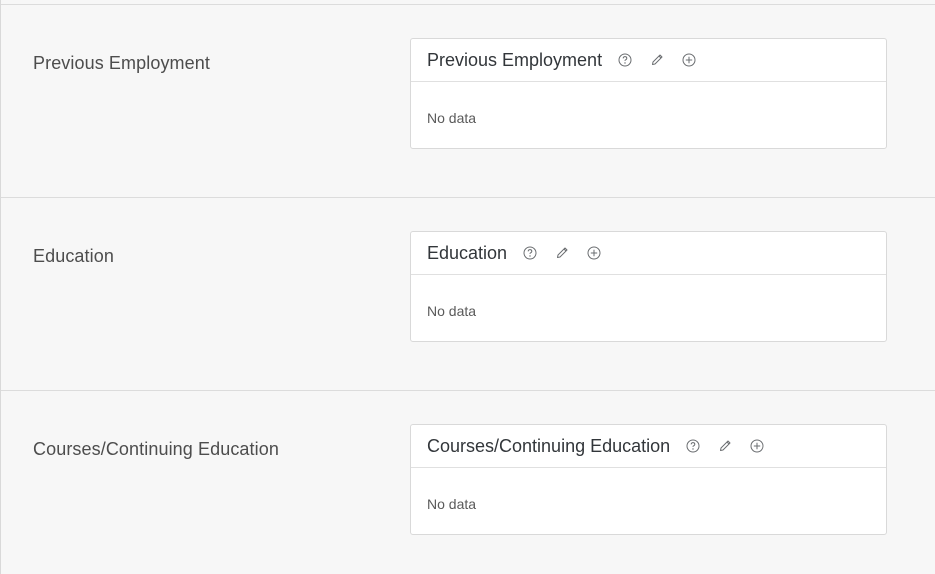 Image resolution: width=935 pixels, height=574 pixels. What do you see at coordinates (549, 445) in the screenshot?
I see `card-title: Courses/Continuing Education` at bounding box center [549, 445].